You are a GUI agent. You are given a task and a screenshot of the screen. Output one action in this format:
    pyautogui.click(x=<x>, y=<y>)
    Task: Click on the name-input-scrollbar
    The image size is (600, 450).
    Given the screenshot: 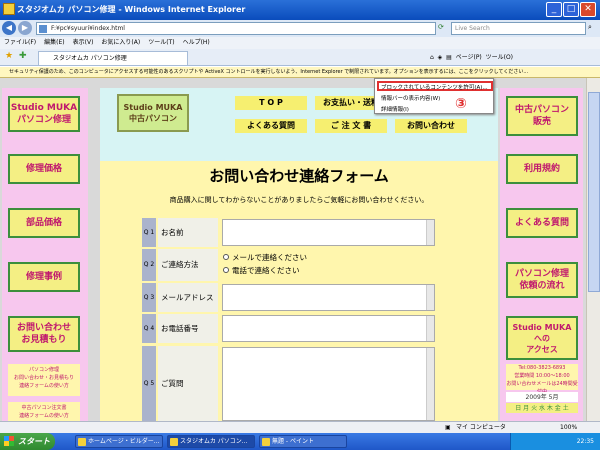 What is the action you would take?
    pyautogui.click(x=430, y=232)
    